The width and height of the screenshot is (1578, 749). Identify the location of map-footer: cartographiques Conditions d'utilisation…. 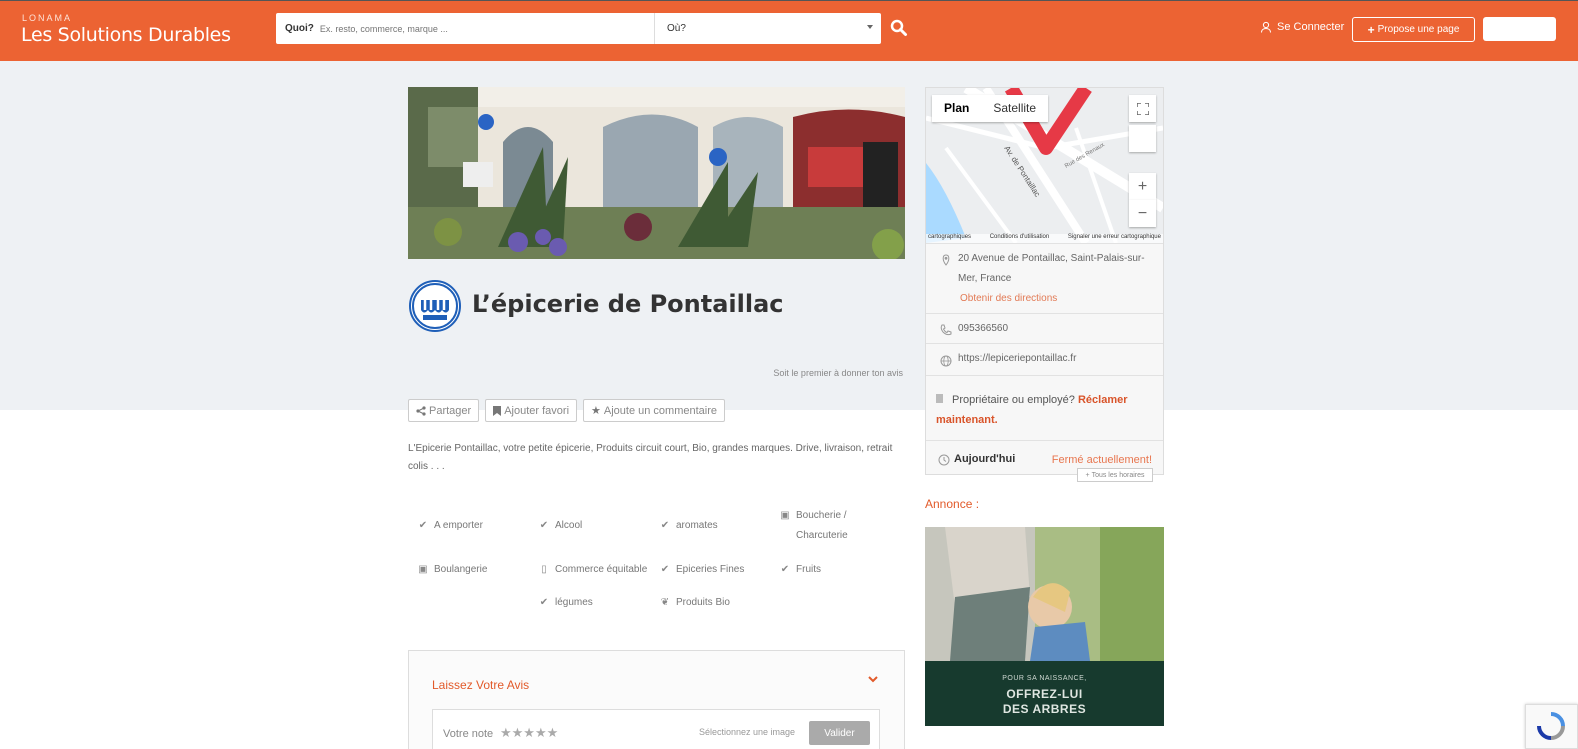
(1044, 238).